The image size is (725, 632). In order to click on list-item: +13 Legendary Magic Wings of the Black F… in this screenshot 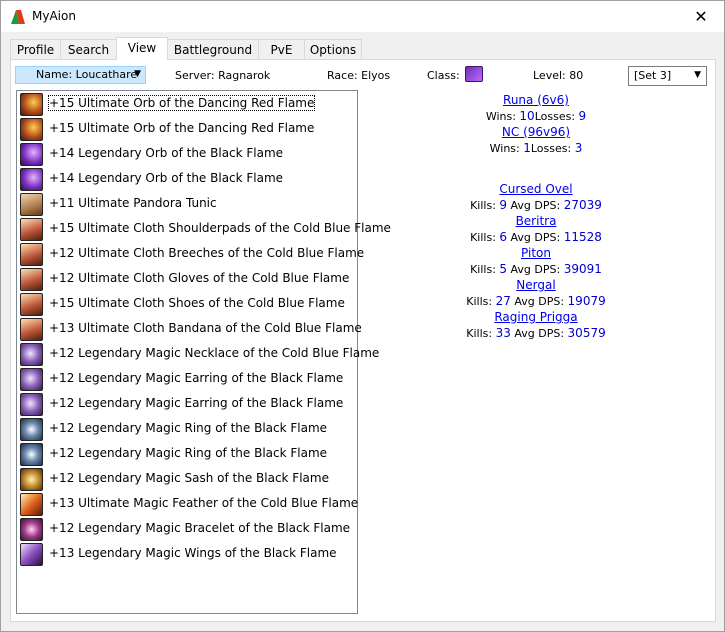, I will do `click(187, 554)`.